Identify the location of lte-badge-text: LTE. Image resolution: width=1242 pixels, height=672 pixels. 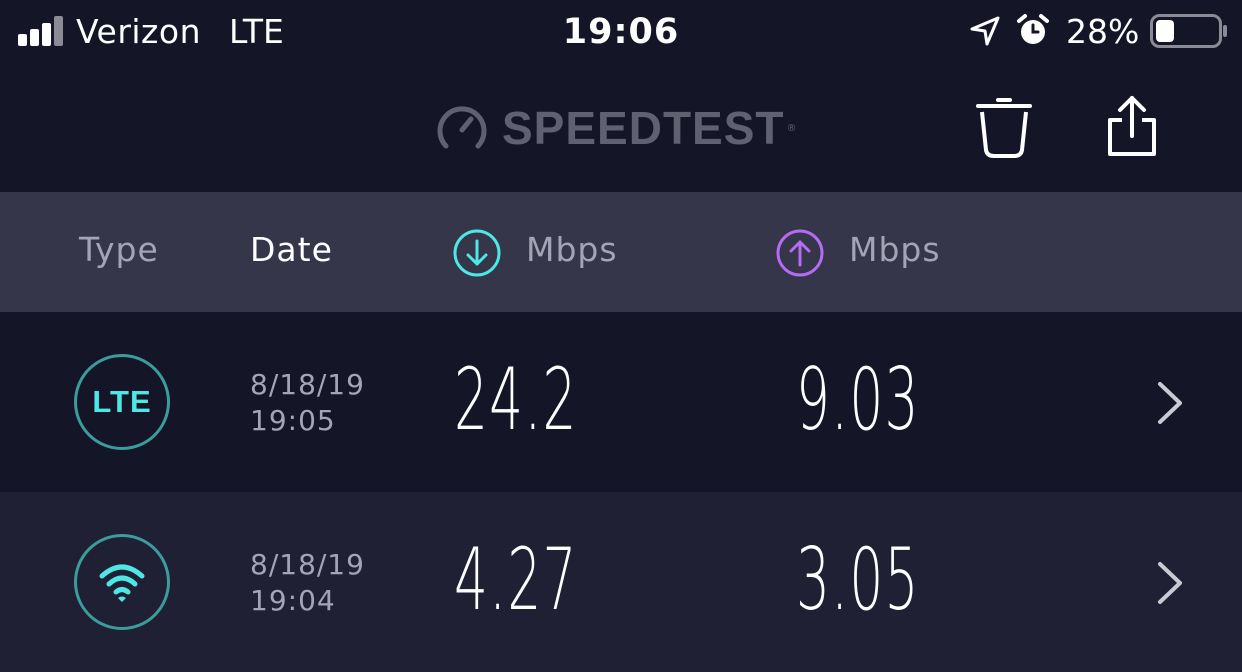
(122, 401).